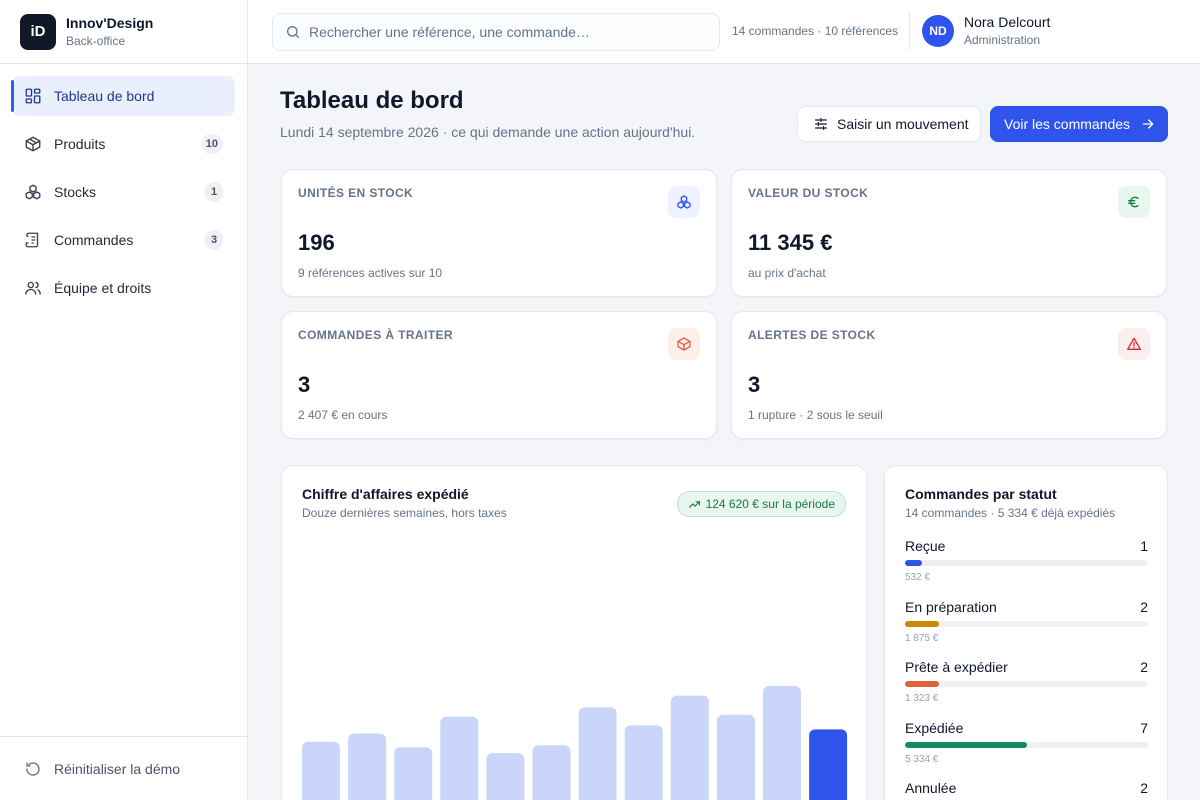  I want to click on brand-subtitle: Back-office, so click(96, 41).